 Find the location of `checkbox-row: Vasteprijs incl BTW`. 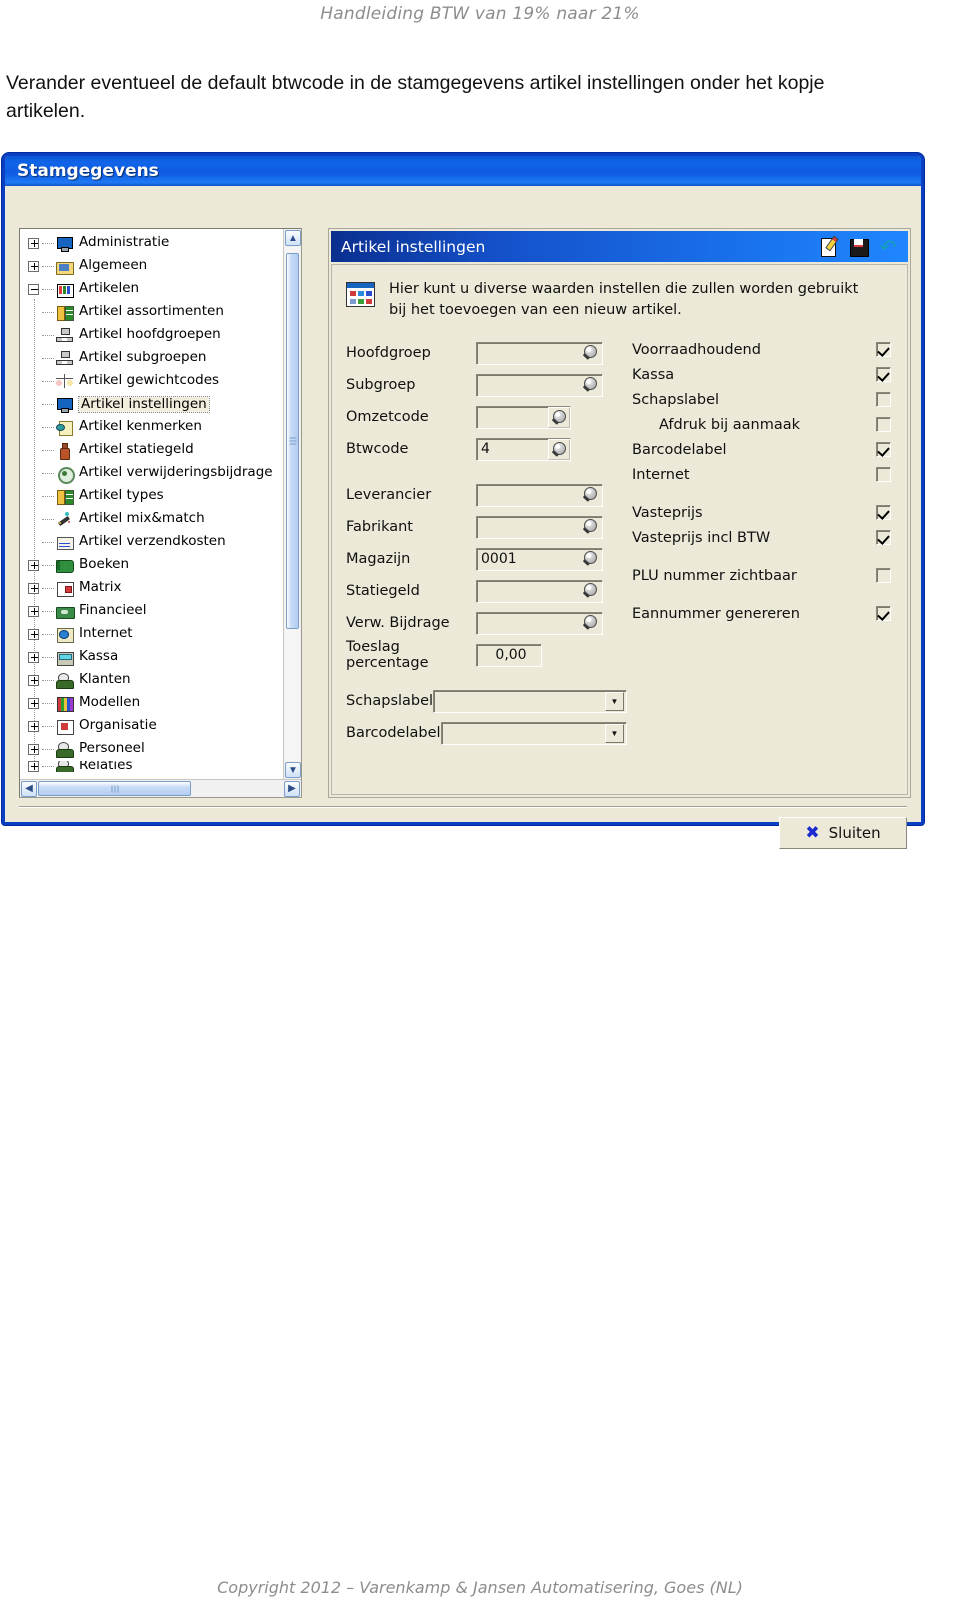

checkbox-row: Vasteprijs incl BTW is located at coordinates (769, 537).